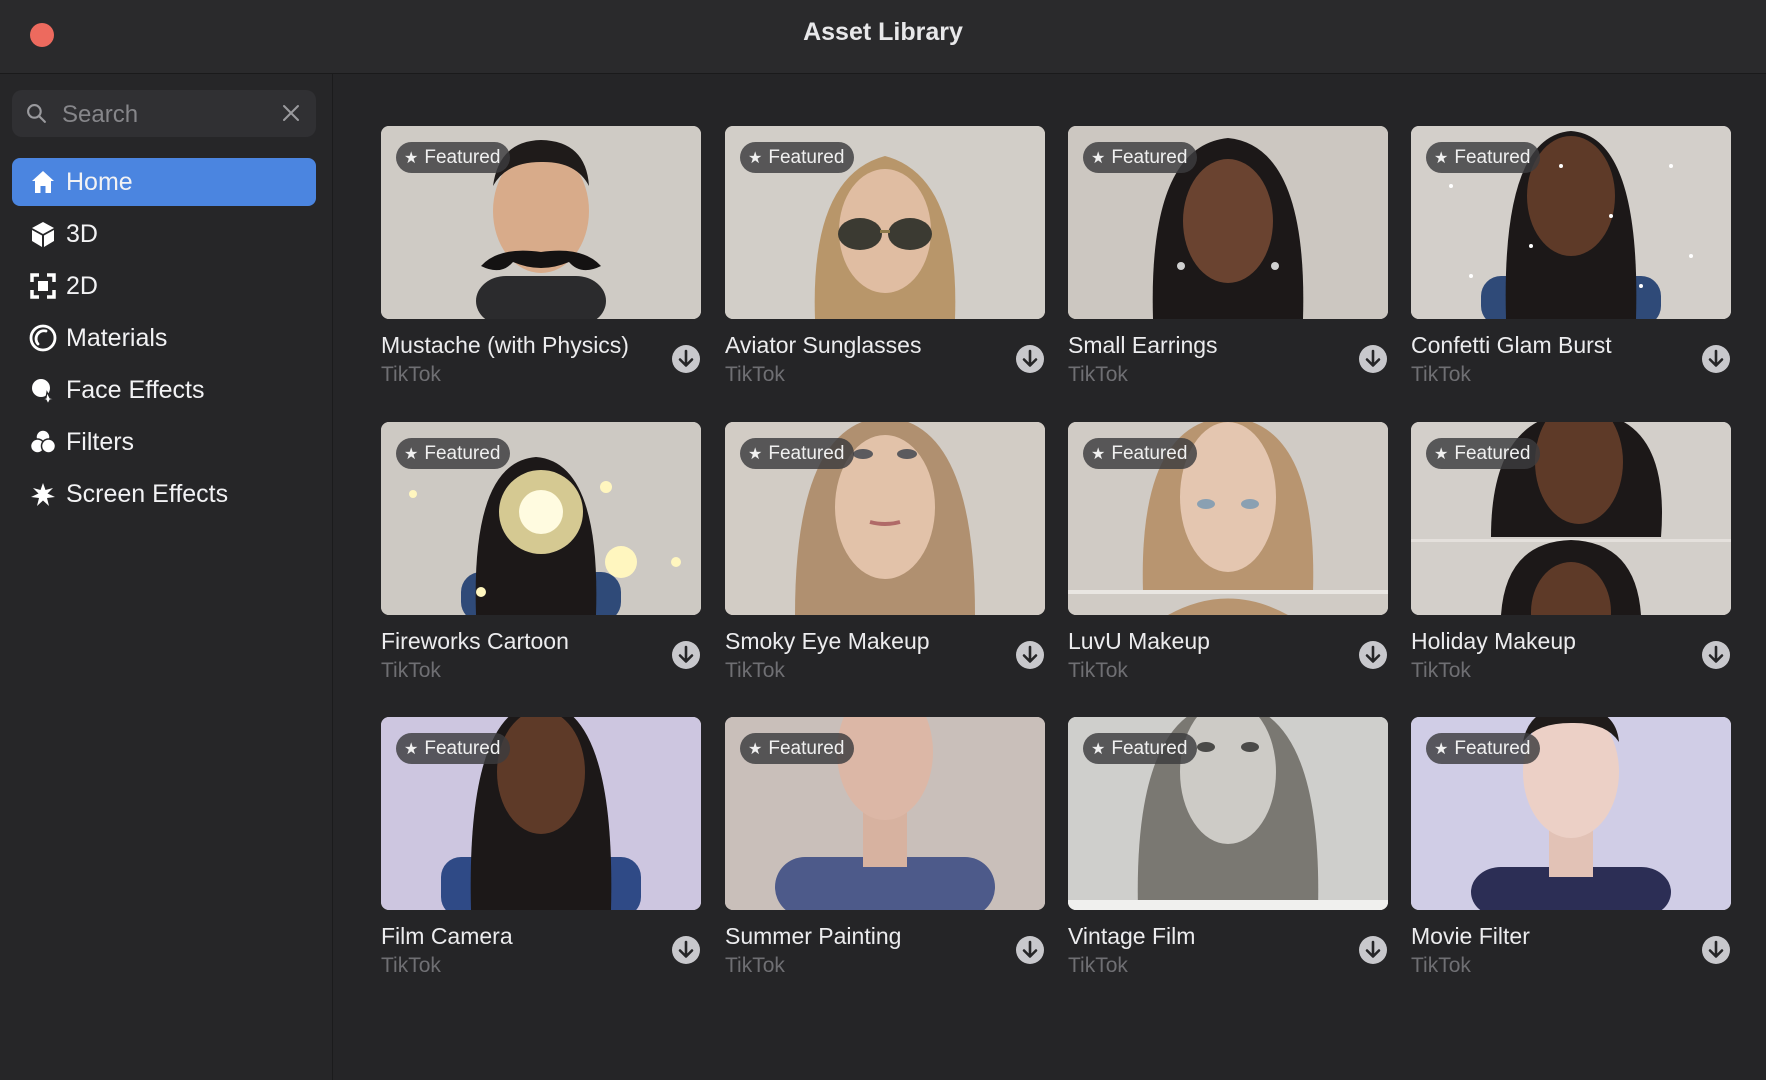 The height and width of the screenshot is (1080, 1766). I want to click on face-effects-icon, so click(43, 390).